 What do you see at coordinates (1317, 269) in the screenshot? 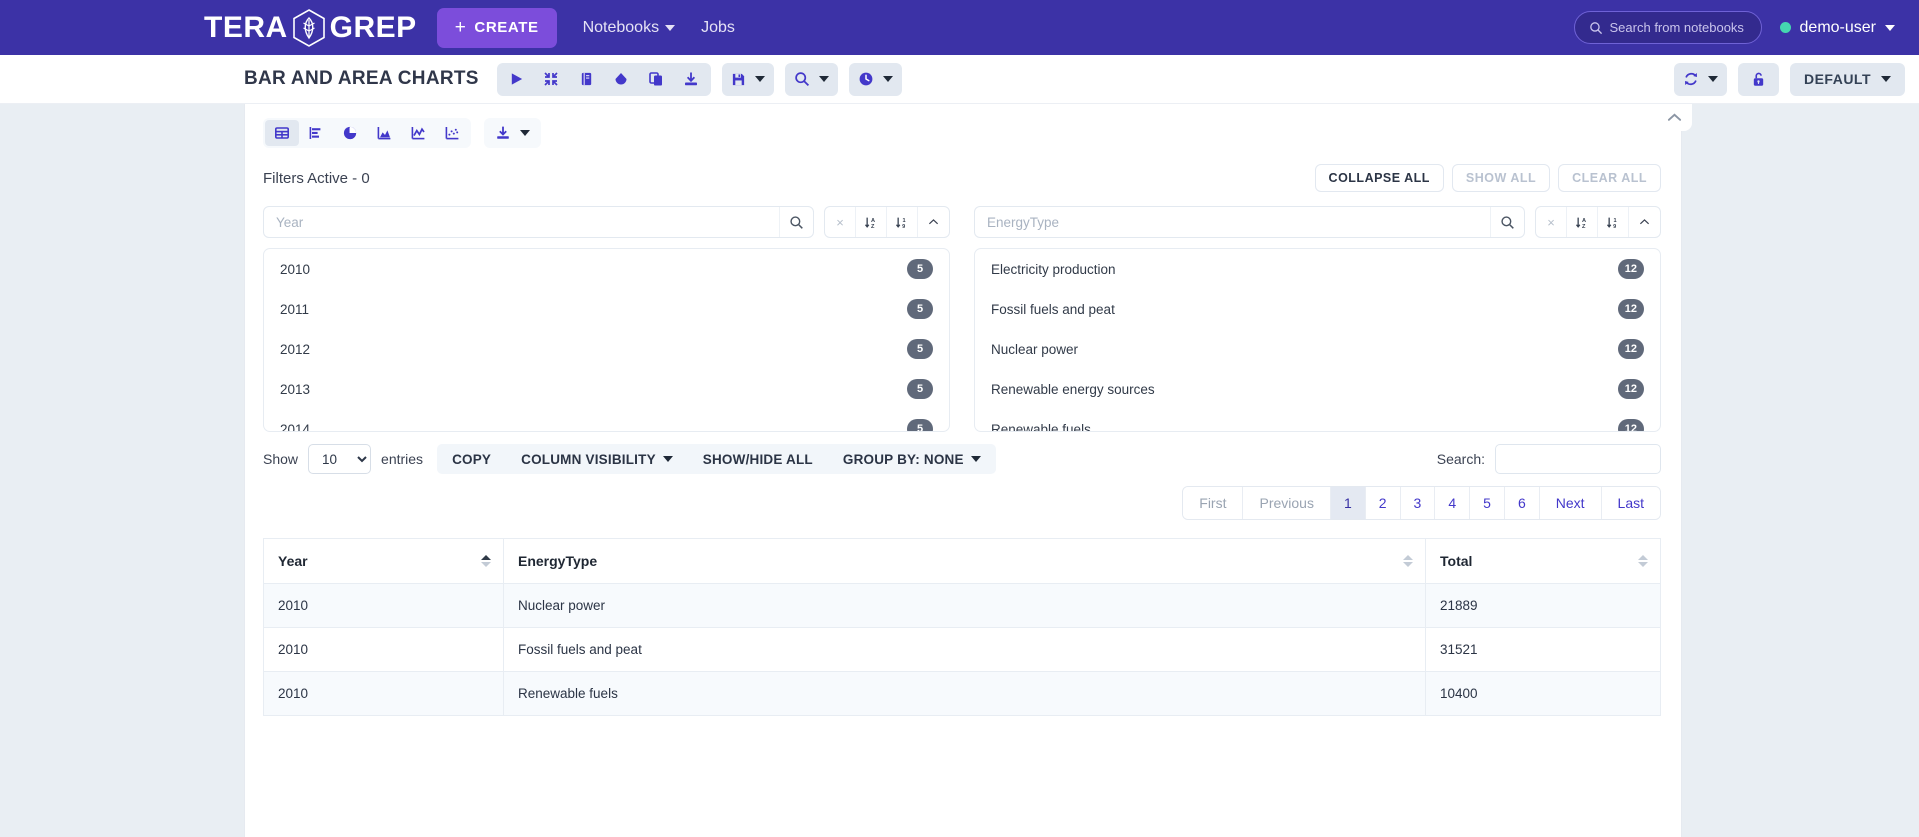
I see `list-item: Electricity production 12` at bounding box center [1317, 269].